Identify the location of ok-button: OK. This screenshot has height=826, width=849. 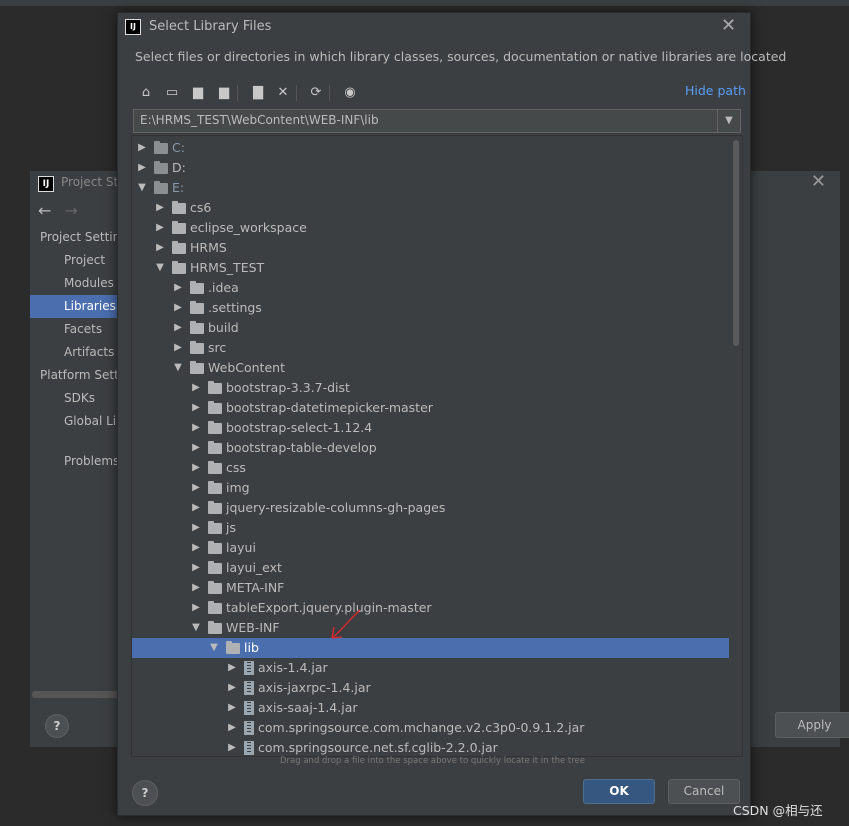
(619, 791).